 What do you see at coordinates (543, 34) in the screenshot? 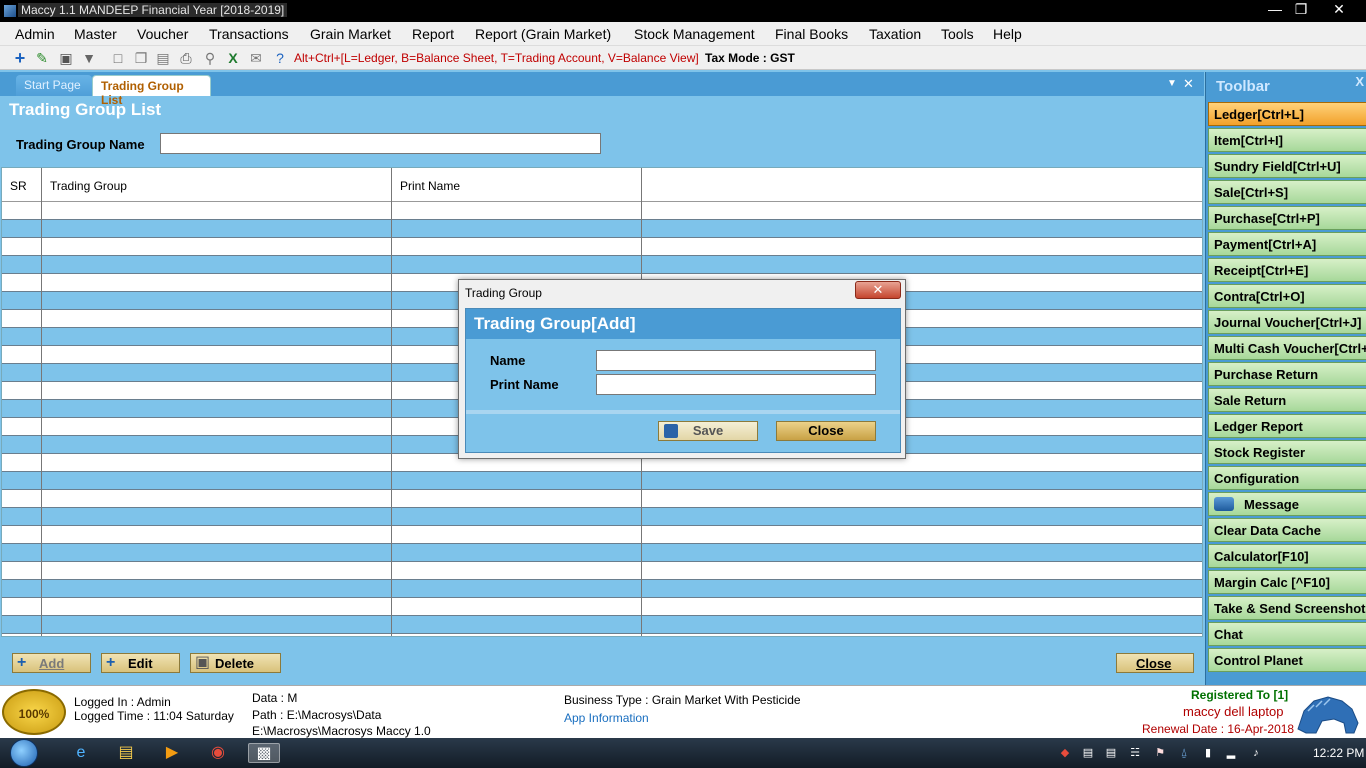
I see `menu-report-grain-market: Report (Grain Market)` at bounding box center [543, 34].